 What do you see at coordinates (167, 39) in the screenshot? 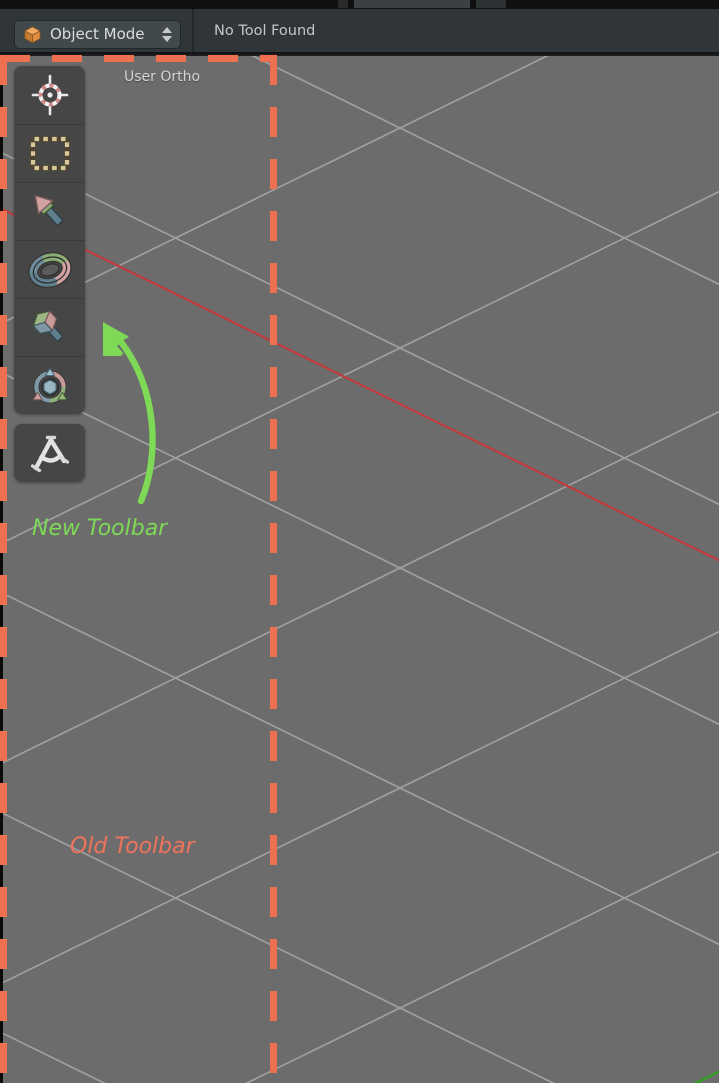
I see `chevron-down-icon` at bounding box center [167, 39].